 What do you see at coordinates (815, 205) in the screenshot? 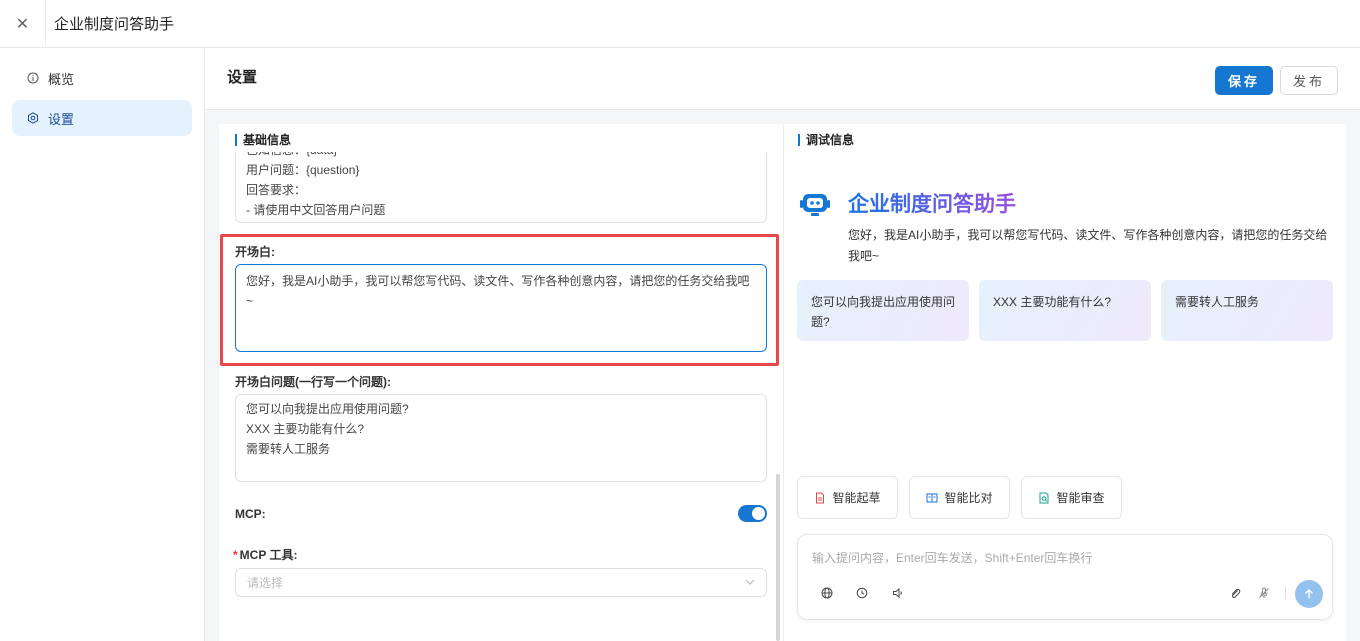
I see `robot-icon` at bounding box center [815, 205].